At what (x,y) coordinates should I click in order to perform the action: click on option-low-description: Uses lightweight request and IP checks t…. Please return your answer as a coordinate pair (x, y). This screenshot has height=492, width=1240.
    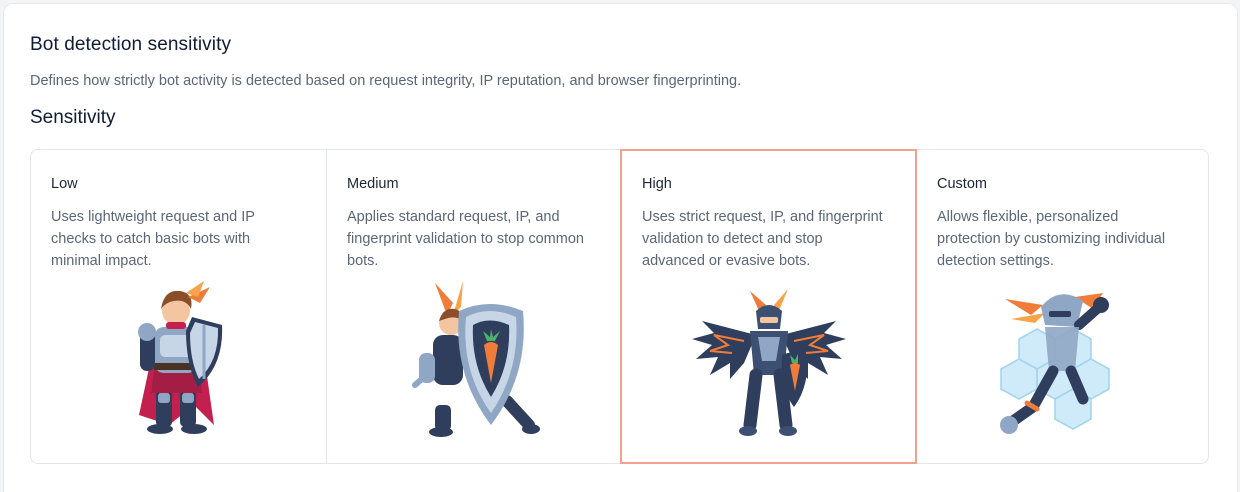
    Looking at the image, I should click on (153, 239).